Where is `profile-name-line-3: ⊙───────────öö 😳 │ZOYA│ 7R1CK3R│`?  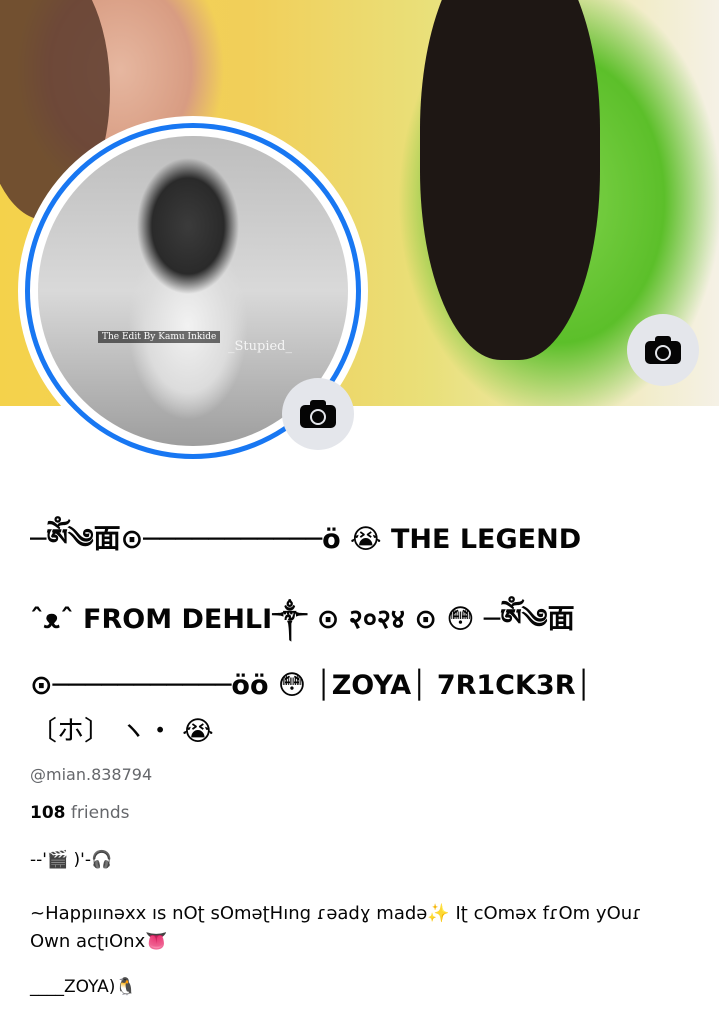 profile-name-line-3: ⊙───────────öö 😳 │ZOYA│ 7R1CK3R│ is located at coordinates (311, 685).